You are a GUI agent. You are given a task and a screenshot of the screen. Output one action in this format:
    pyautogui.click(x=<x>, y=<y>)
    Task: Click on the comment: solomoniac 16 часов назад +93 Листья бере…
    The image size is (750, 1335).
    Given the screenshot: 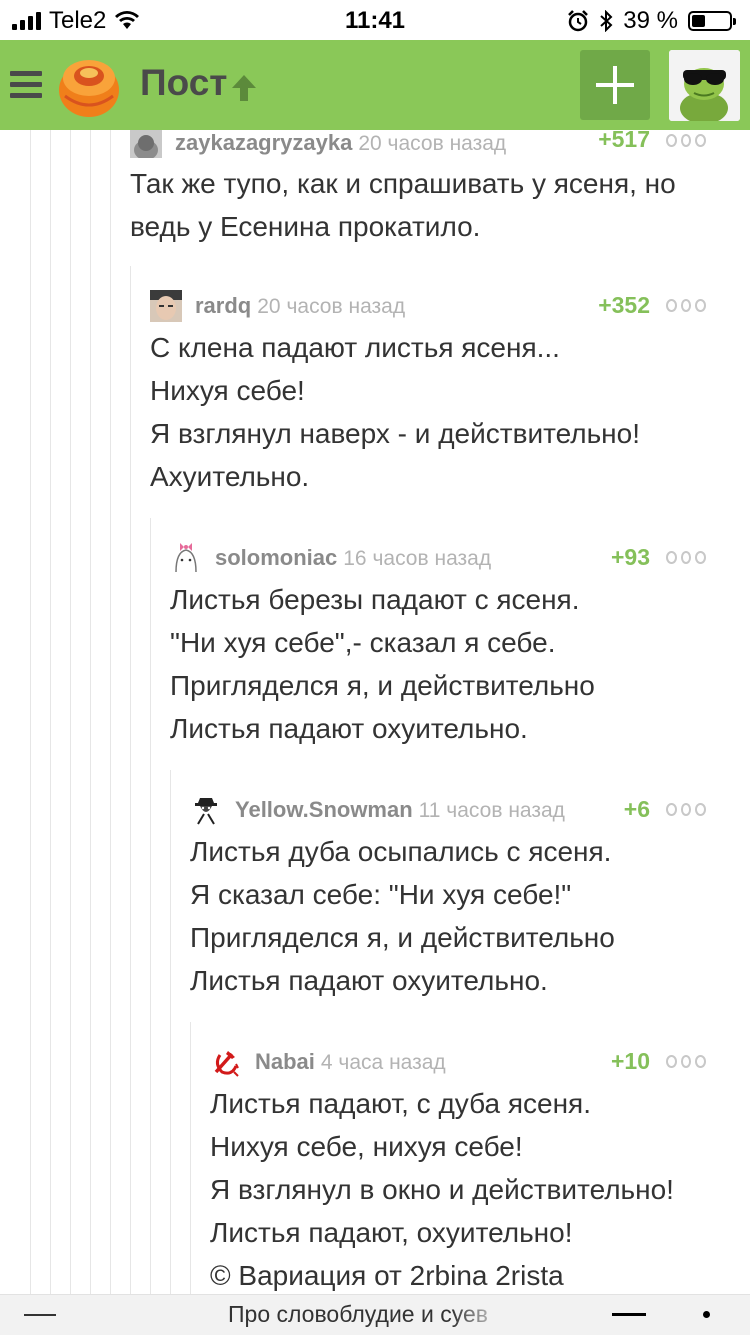 What is the action you would take?
    pyautogui.click(x=440, y=647)
    